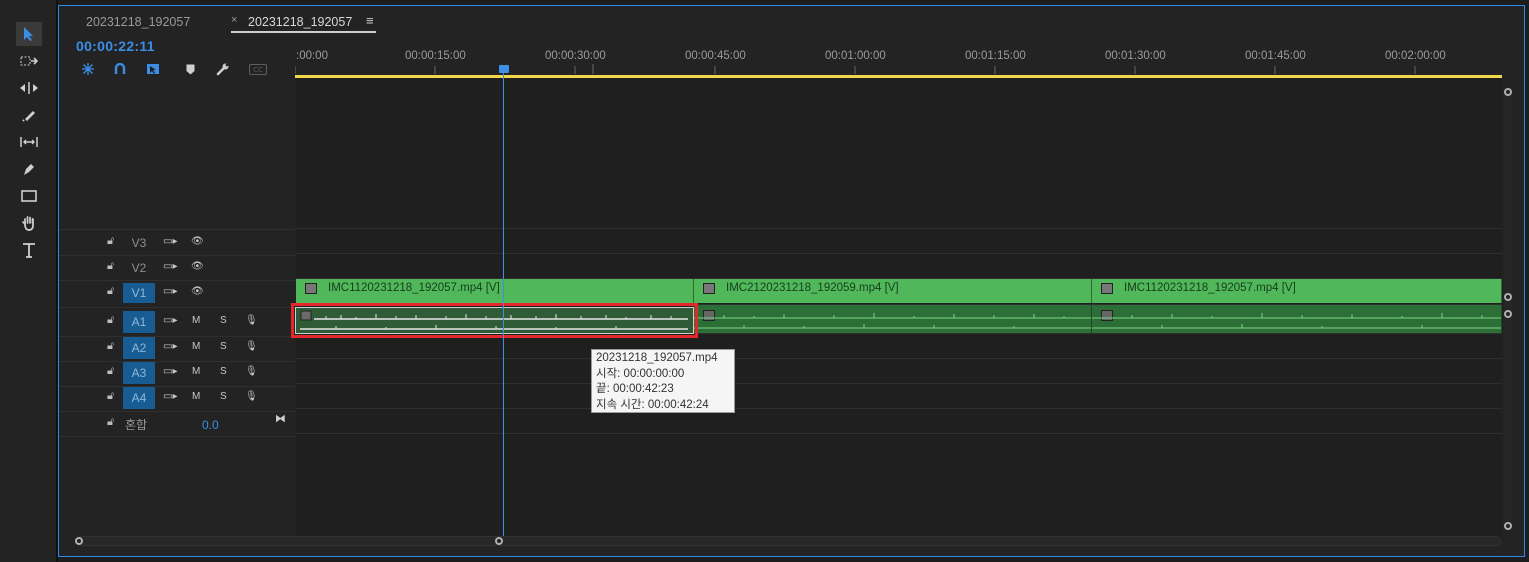 The width and height of the screenshot is (1529, 562). Describe the element at coordinates (223, 69) in the screenshot. I see `wrench-icon` at that location.